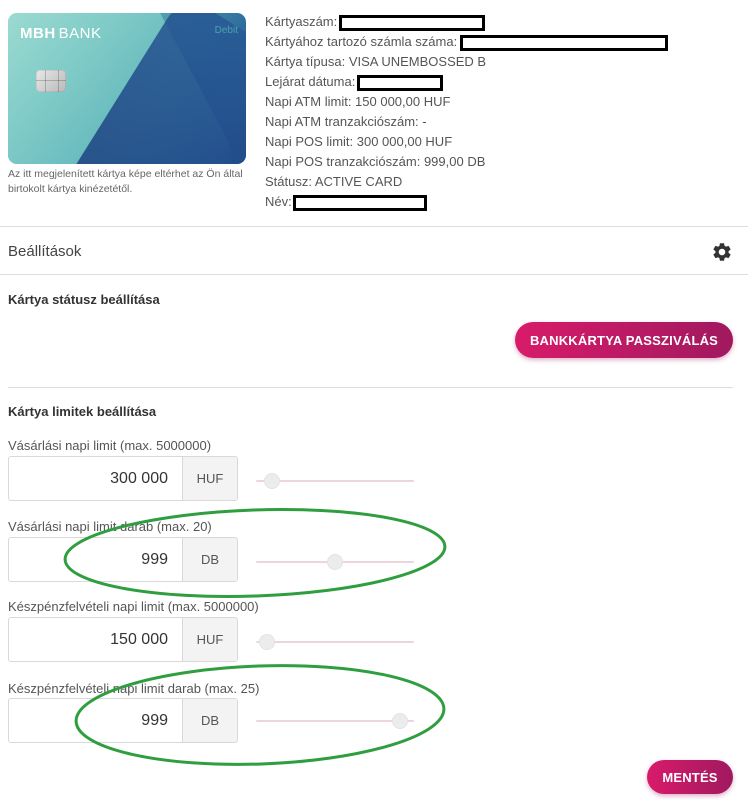  What do you see at coordinates (84, 299) in the screenshot?
I see `status-section-title: Kártya státusz beállítása` at bounding box center [84, 299].